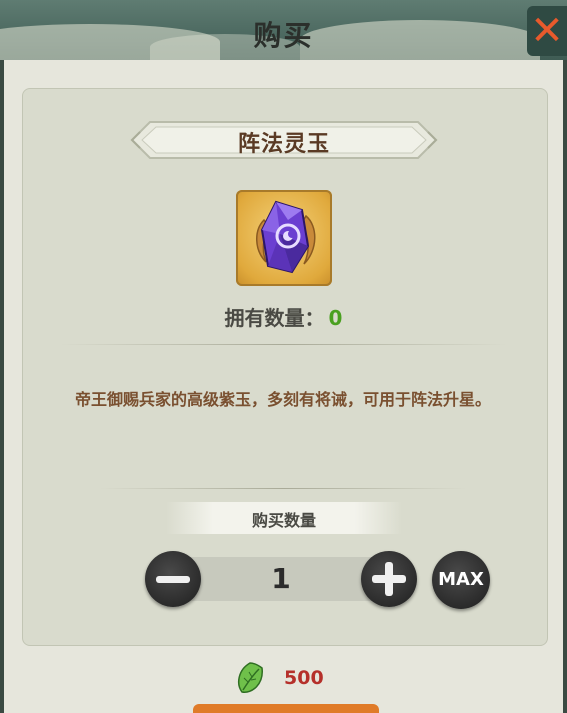  I want to click on item-description: 帝王御赐兵家的高级紫玉，多刻有将诫，可用于阵法升星。, so click(282, 399).